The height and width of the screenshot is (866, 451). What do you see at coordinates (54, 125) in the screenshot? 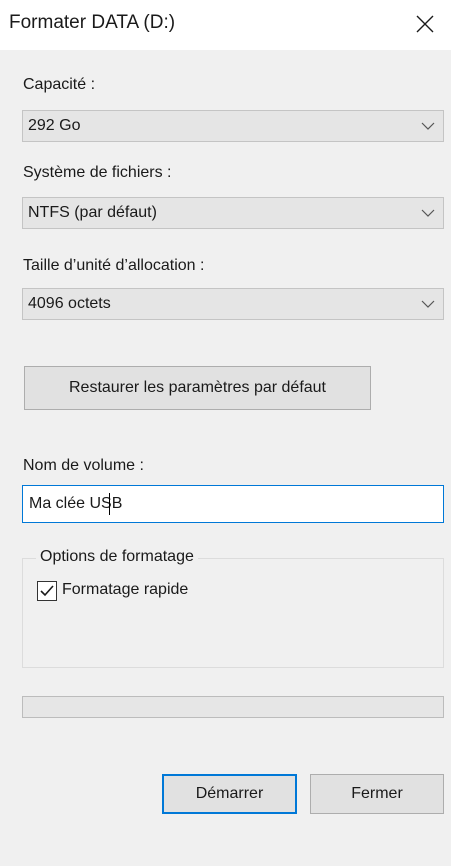
I see `capacity-value: 292 Go` at bounding box center [54, 125].